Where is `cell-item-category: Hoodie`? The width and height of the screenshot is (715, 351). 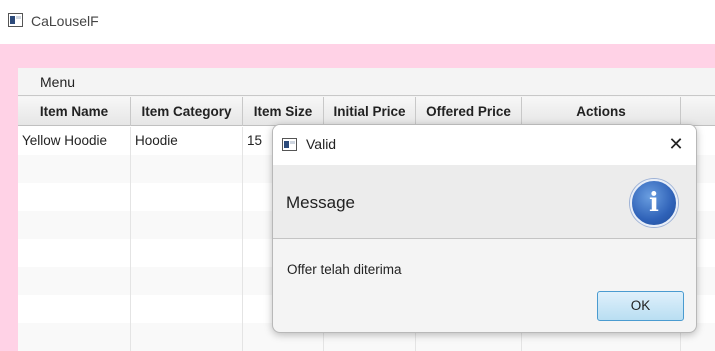
cell-item-category: Hoodie is located at coordinates (187, 141).